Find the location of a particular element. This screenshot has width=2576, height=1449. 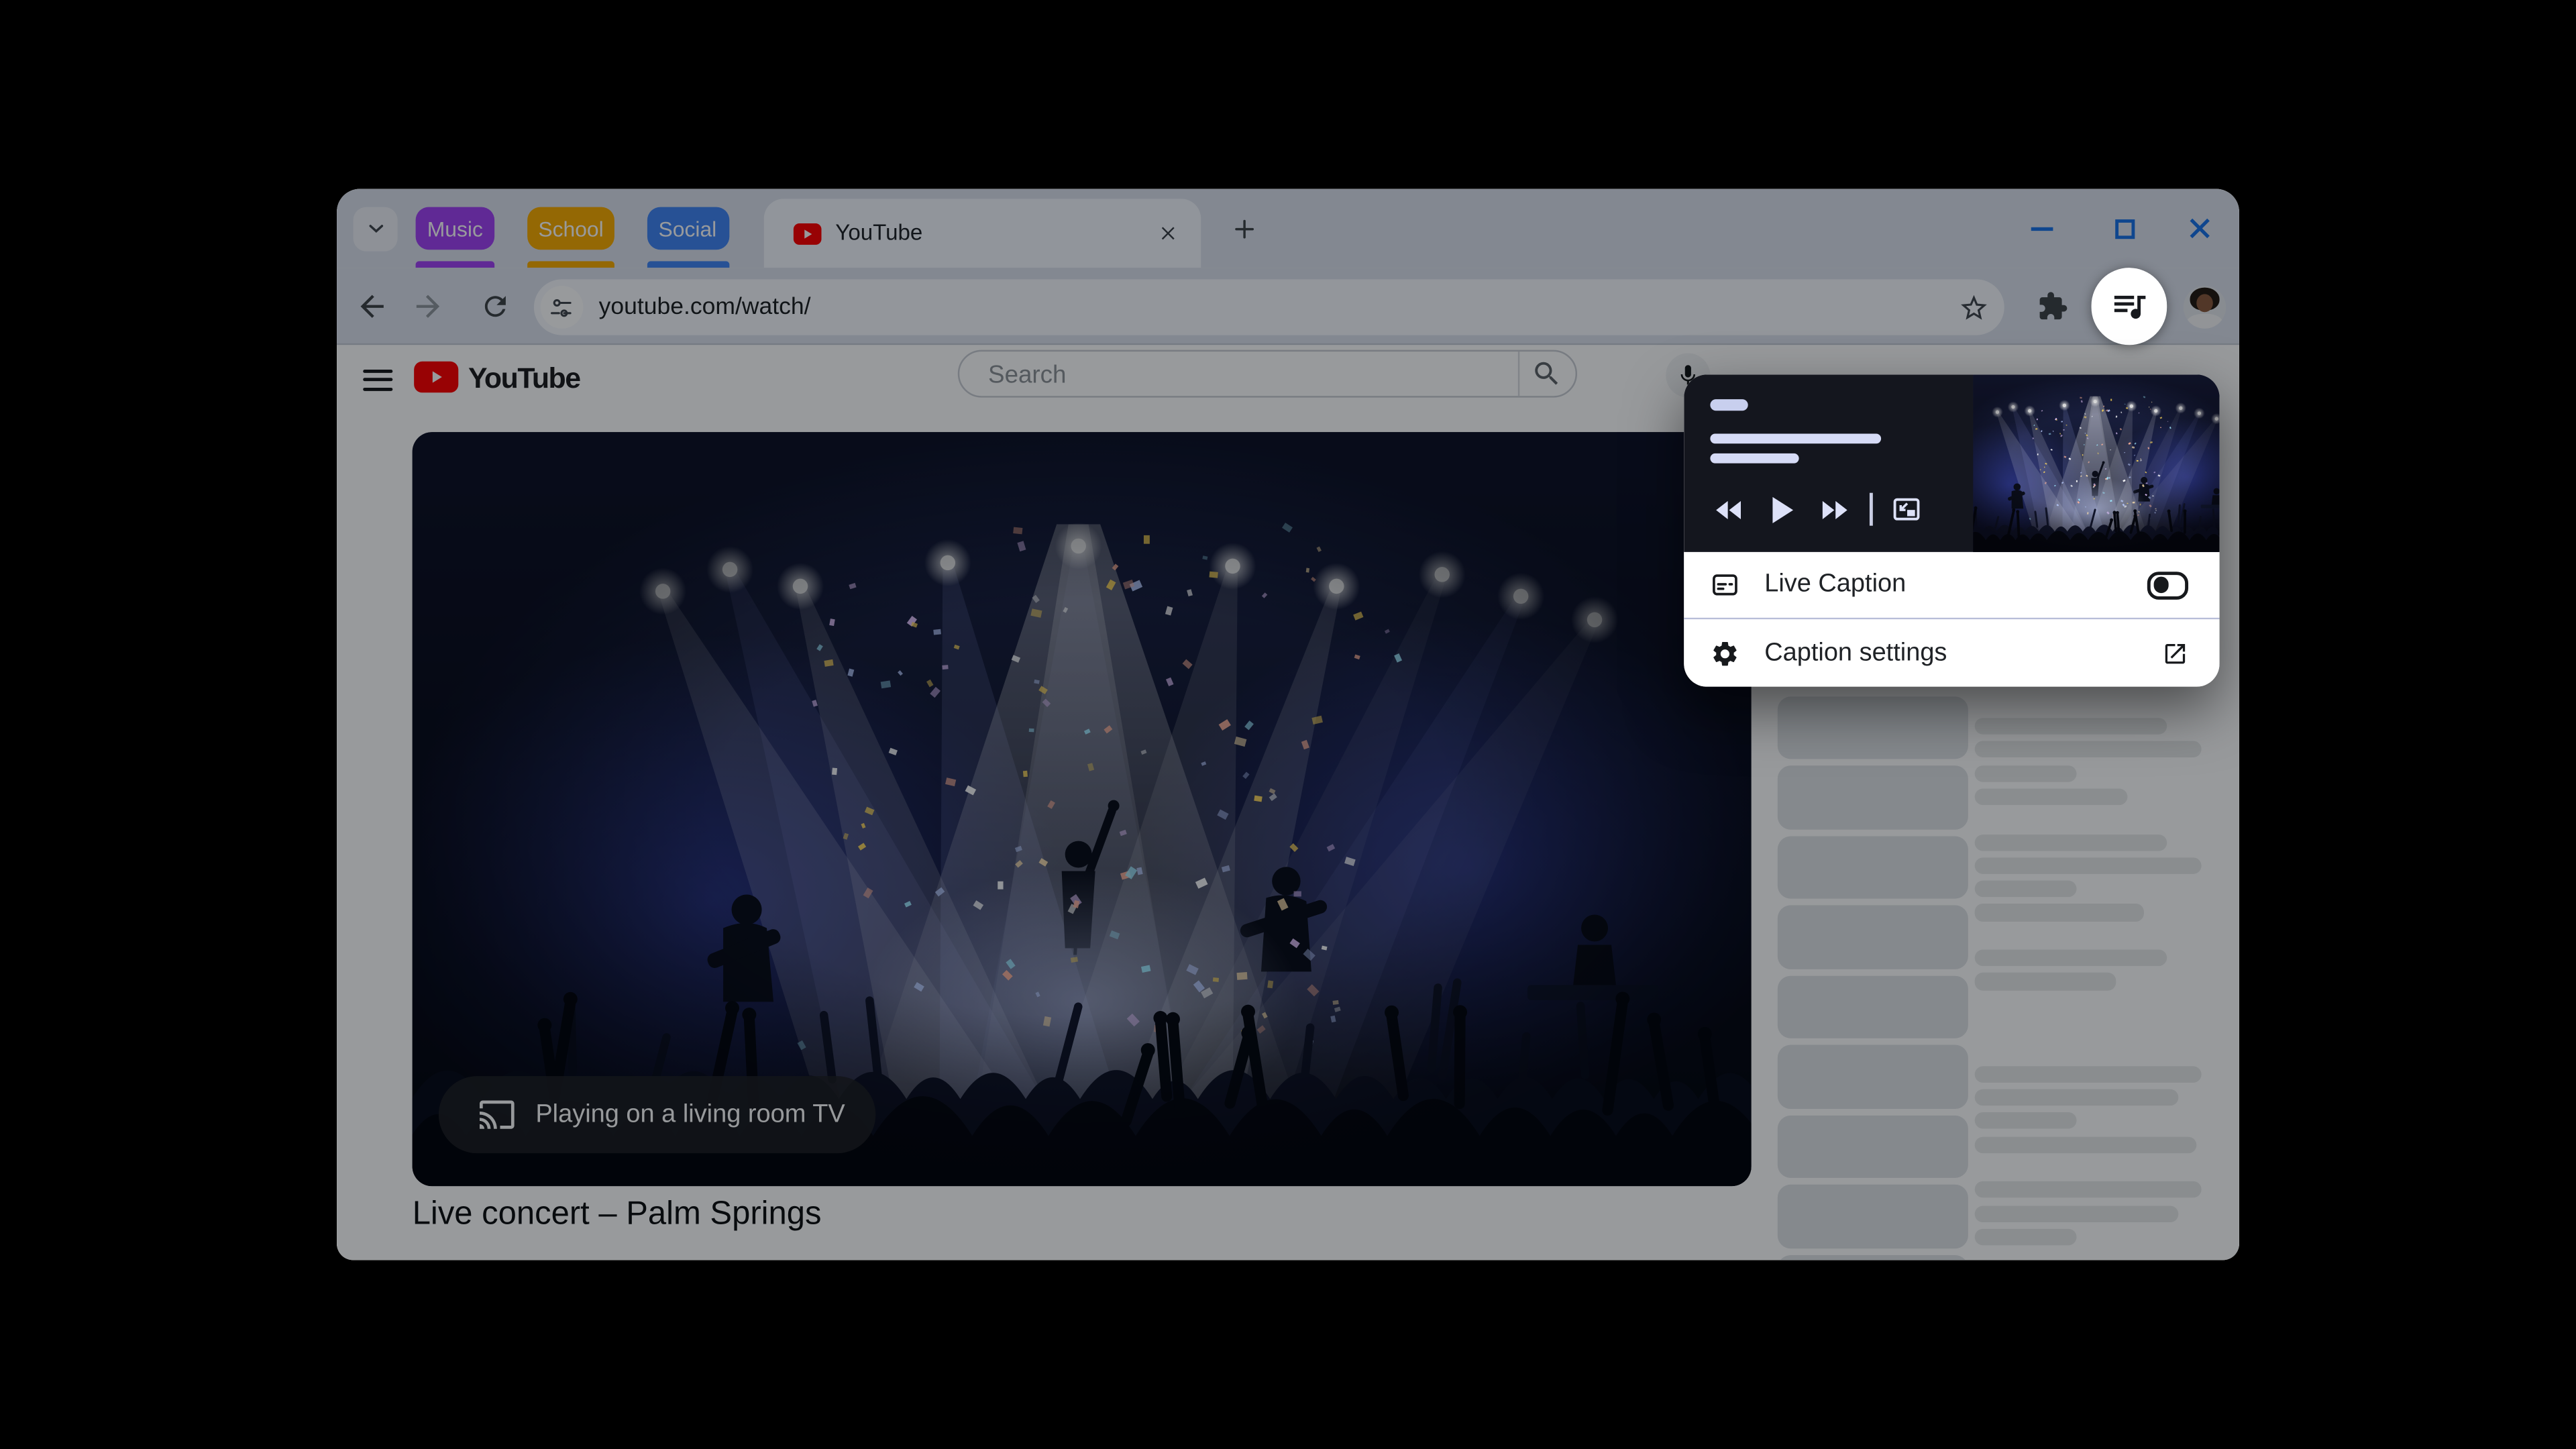

tab-group-school: School is located at coordinates (570, 228).